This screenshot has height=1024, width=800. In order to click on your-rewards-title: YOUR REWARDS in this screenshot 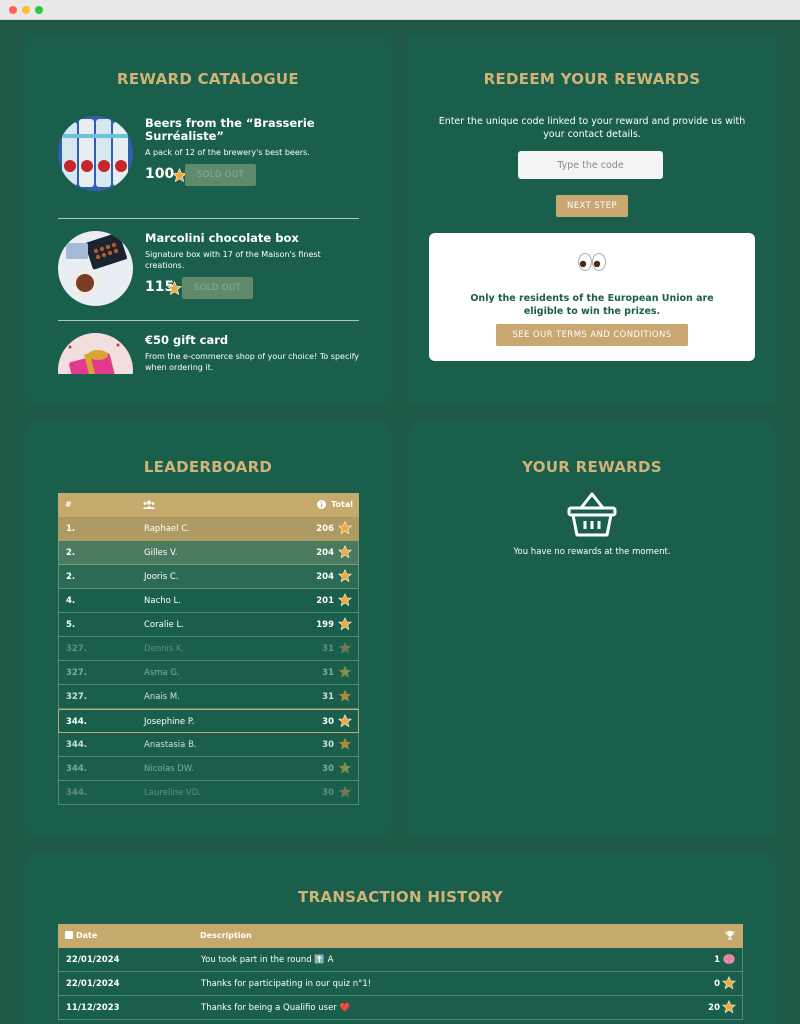, I will do `click(592, 467)`.